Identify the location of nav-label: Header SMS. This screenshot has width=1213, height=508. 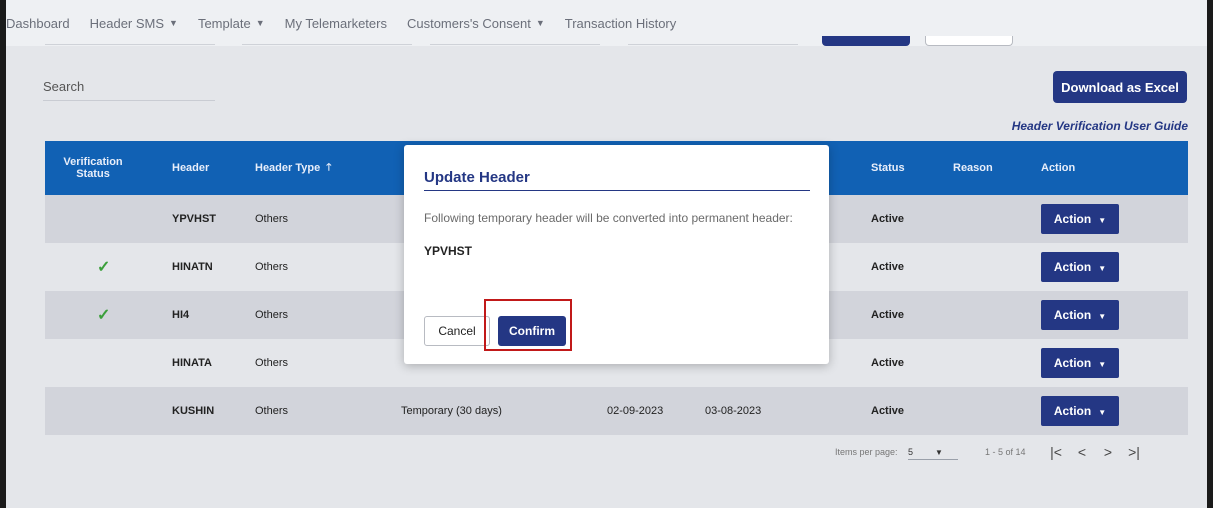
(127, 23).